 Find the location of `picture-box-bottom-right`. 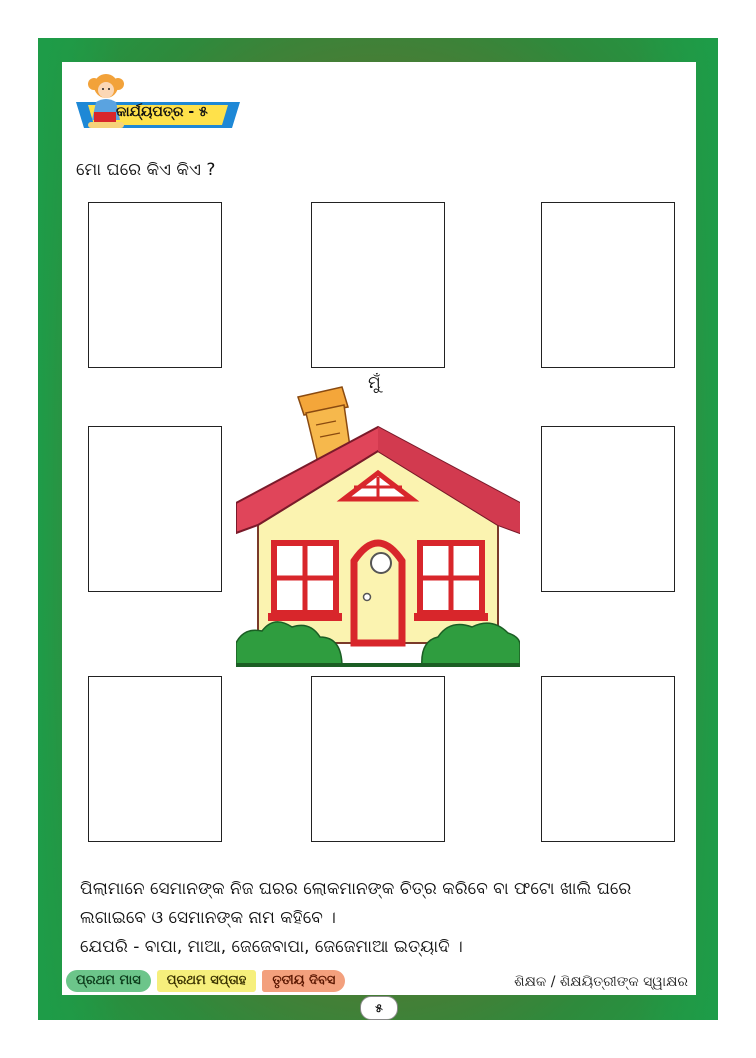

picture-box-bottom-right is located at coordinates (608, 759).